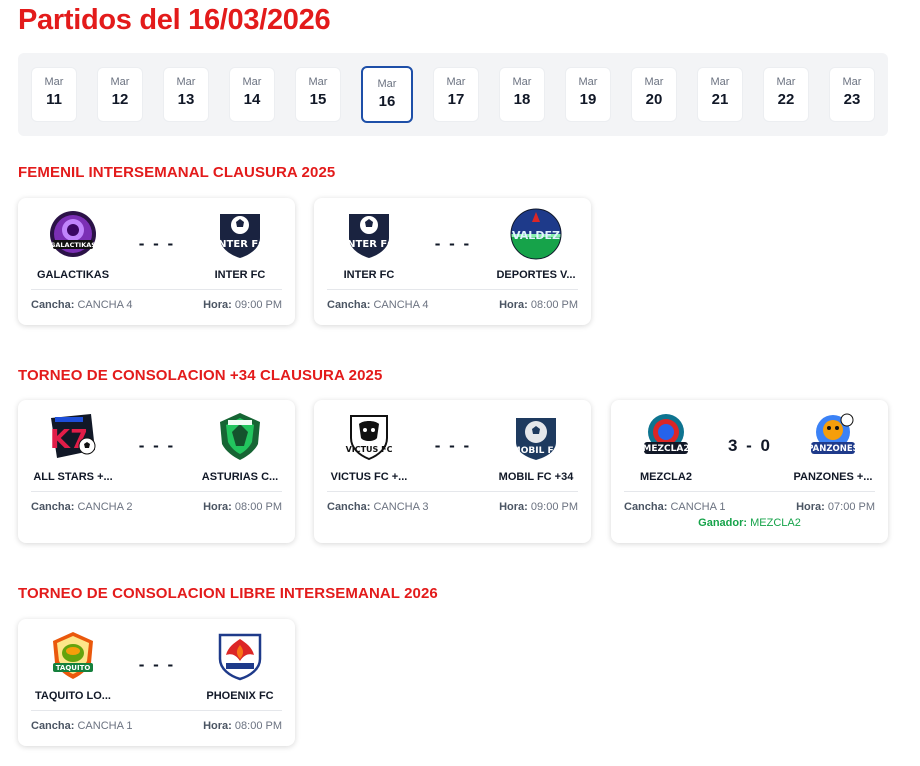  Describe the element at coordinates (522, 99) in the screenshot. I see `date-day: 18` at that location.